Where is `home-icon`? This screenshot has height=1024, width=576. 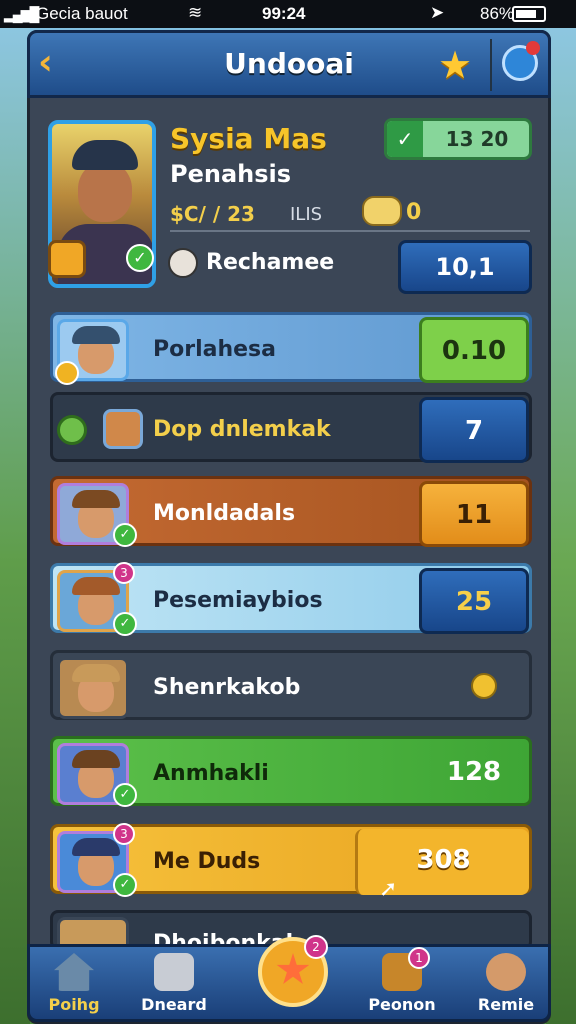 home-icon is located at coordinates (74, 972).